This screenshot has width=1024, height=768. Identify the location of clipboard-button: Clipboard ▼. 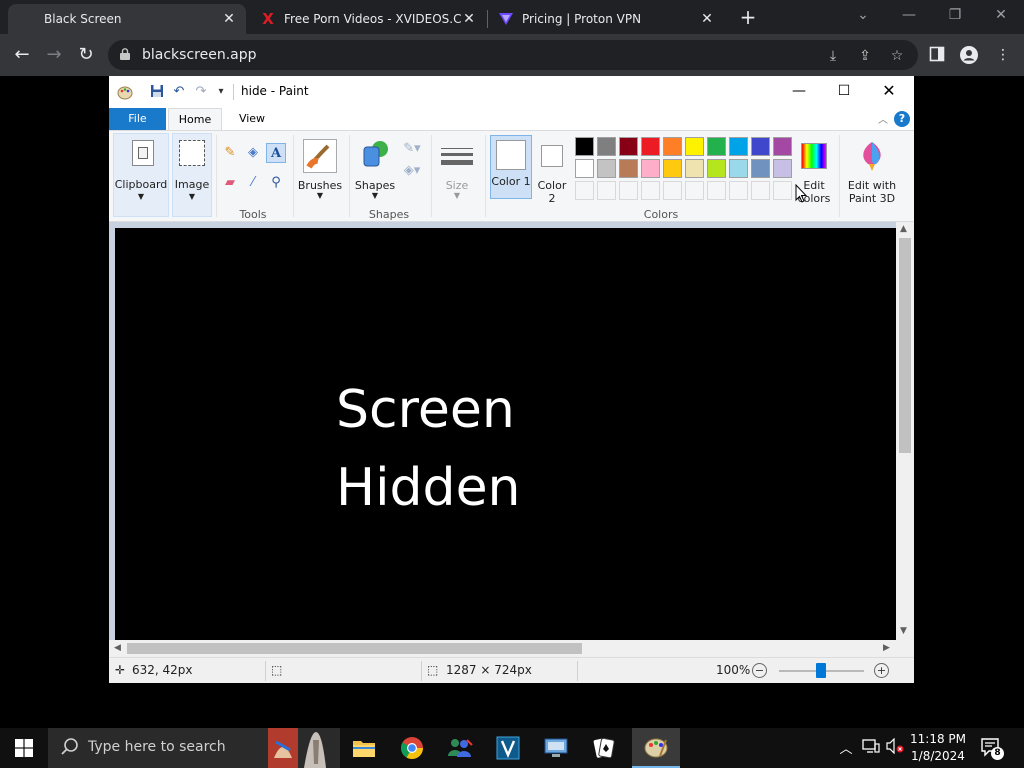
(141, 175).